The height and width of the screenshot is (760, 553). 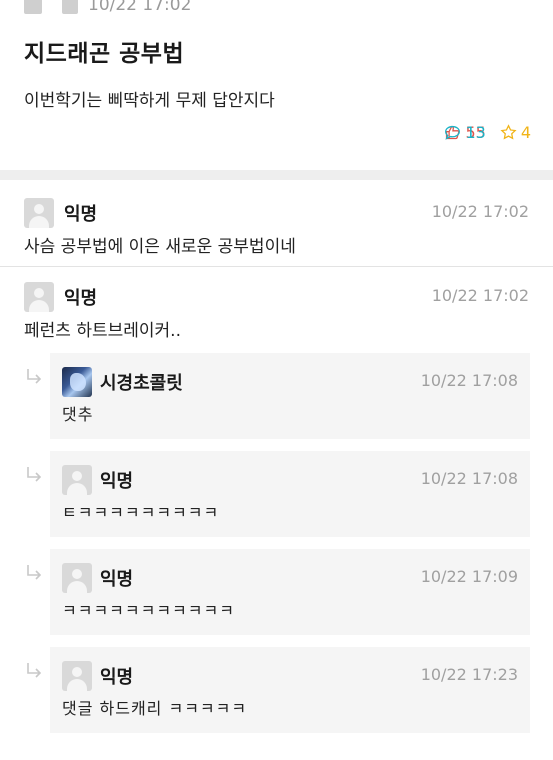 I want to click on comment-count: 13, so click(x=498, y=132).